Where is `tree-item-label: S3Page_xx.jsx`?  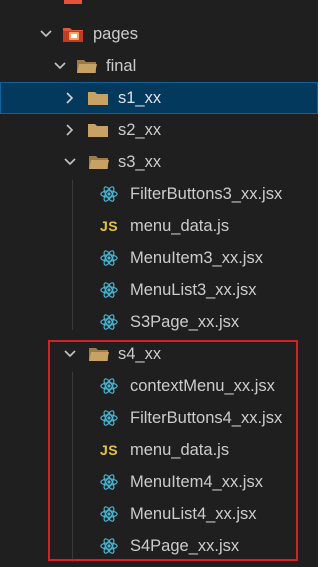
tree-item-label: S3Page_xx.jsx is located at coordinates (185, 321).